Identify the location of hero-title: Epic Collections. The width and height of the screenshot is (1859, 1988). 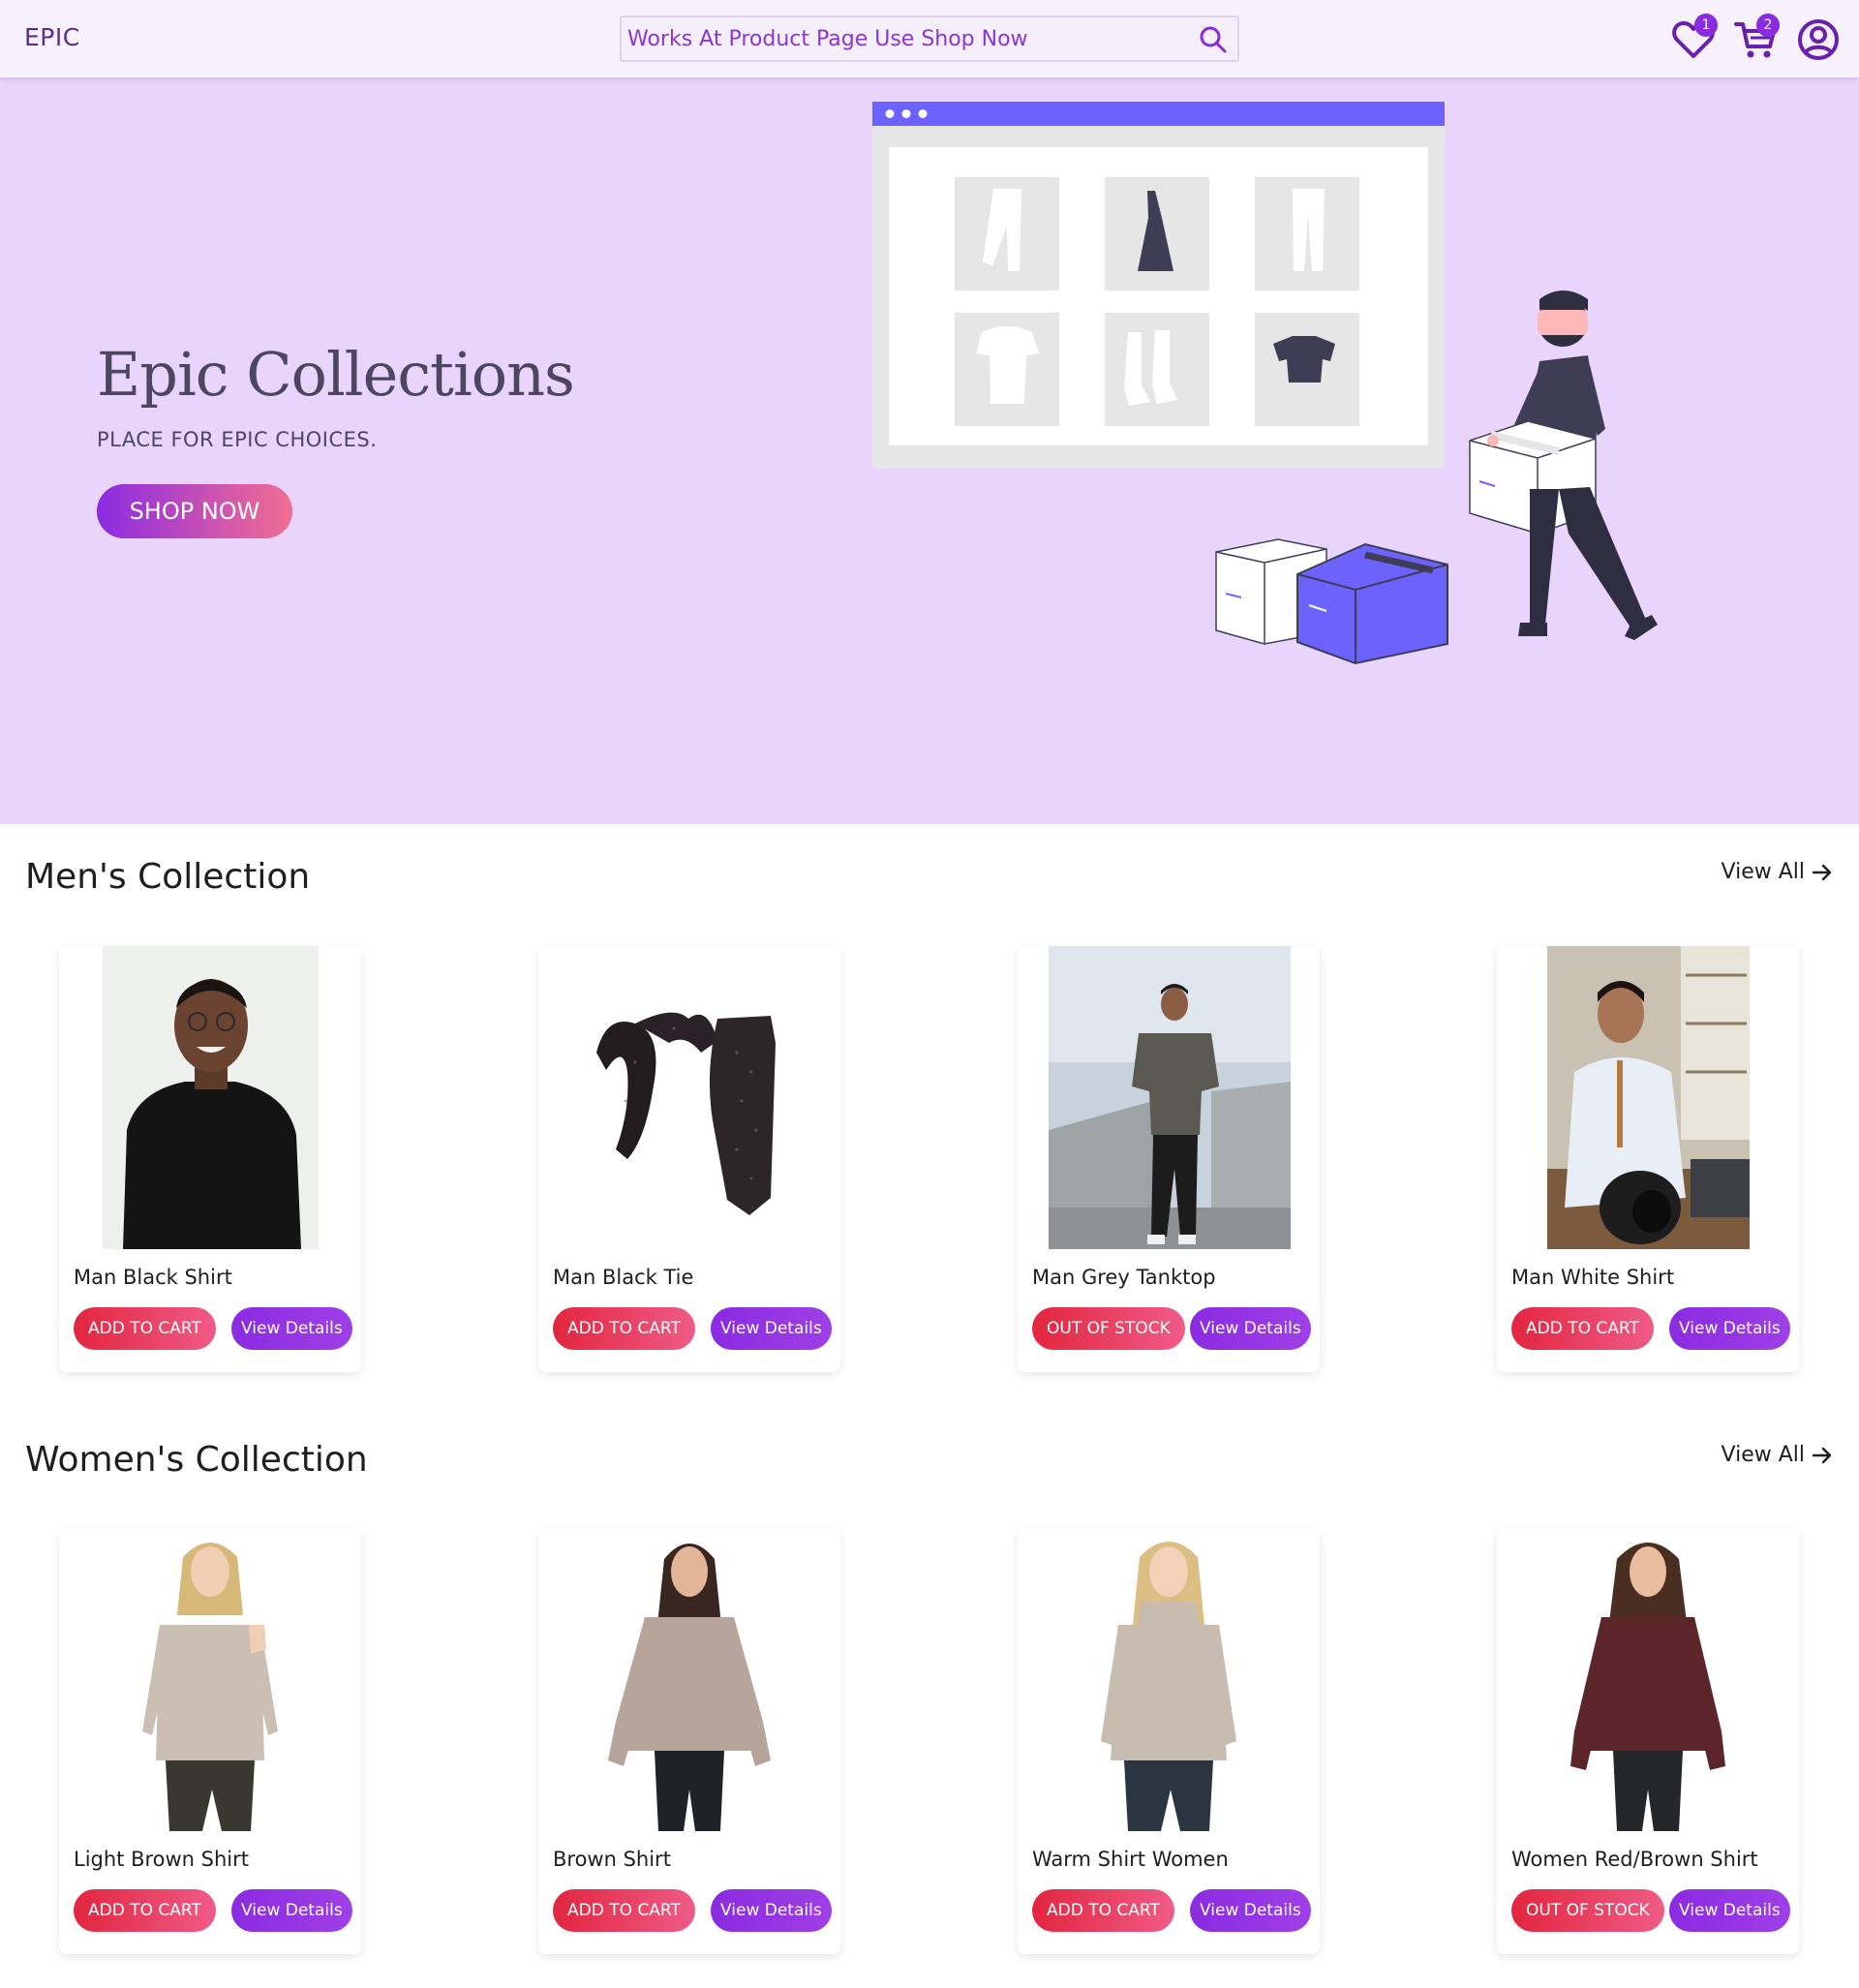
(336, 374).